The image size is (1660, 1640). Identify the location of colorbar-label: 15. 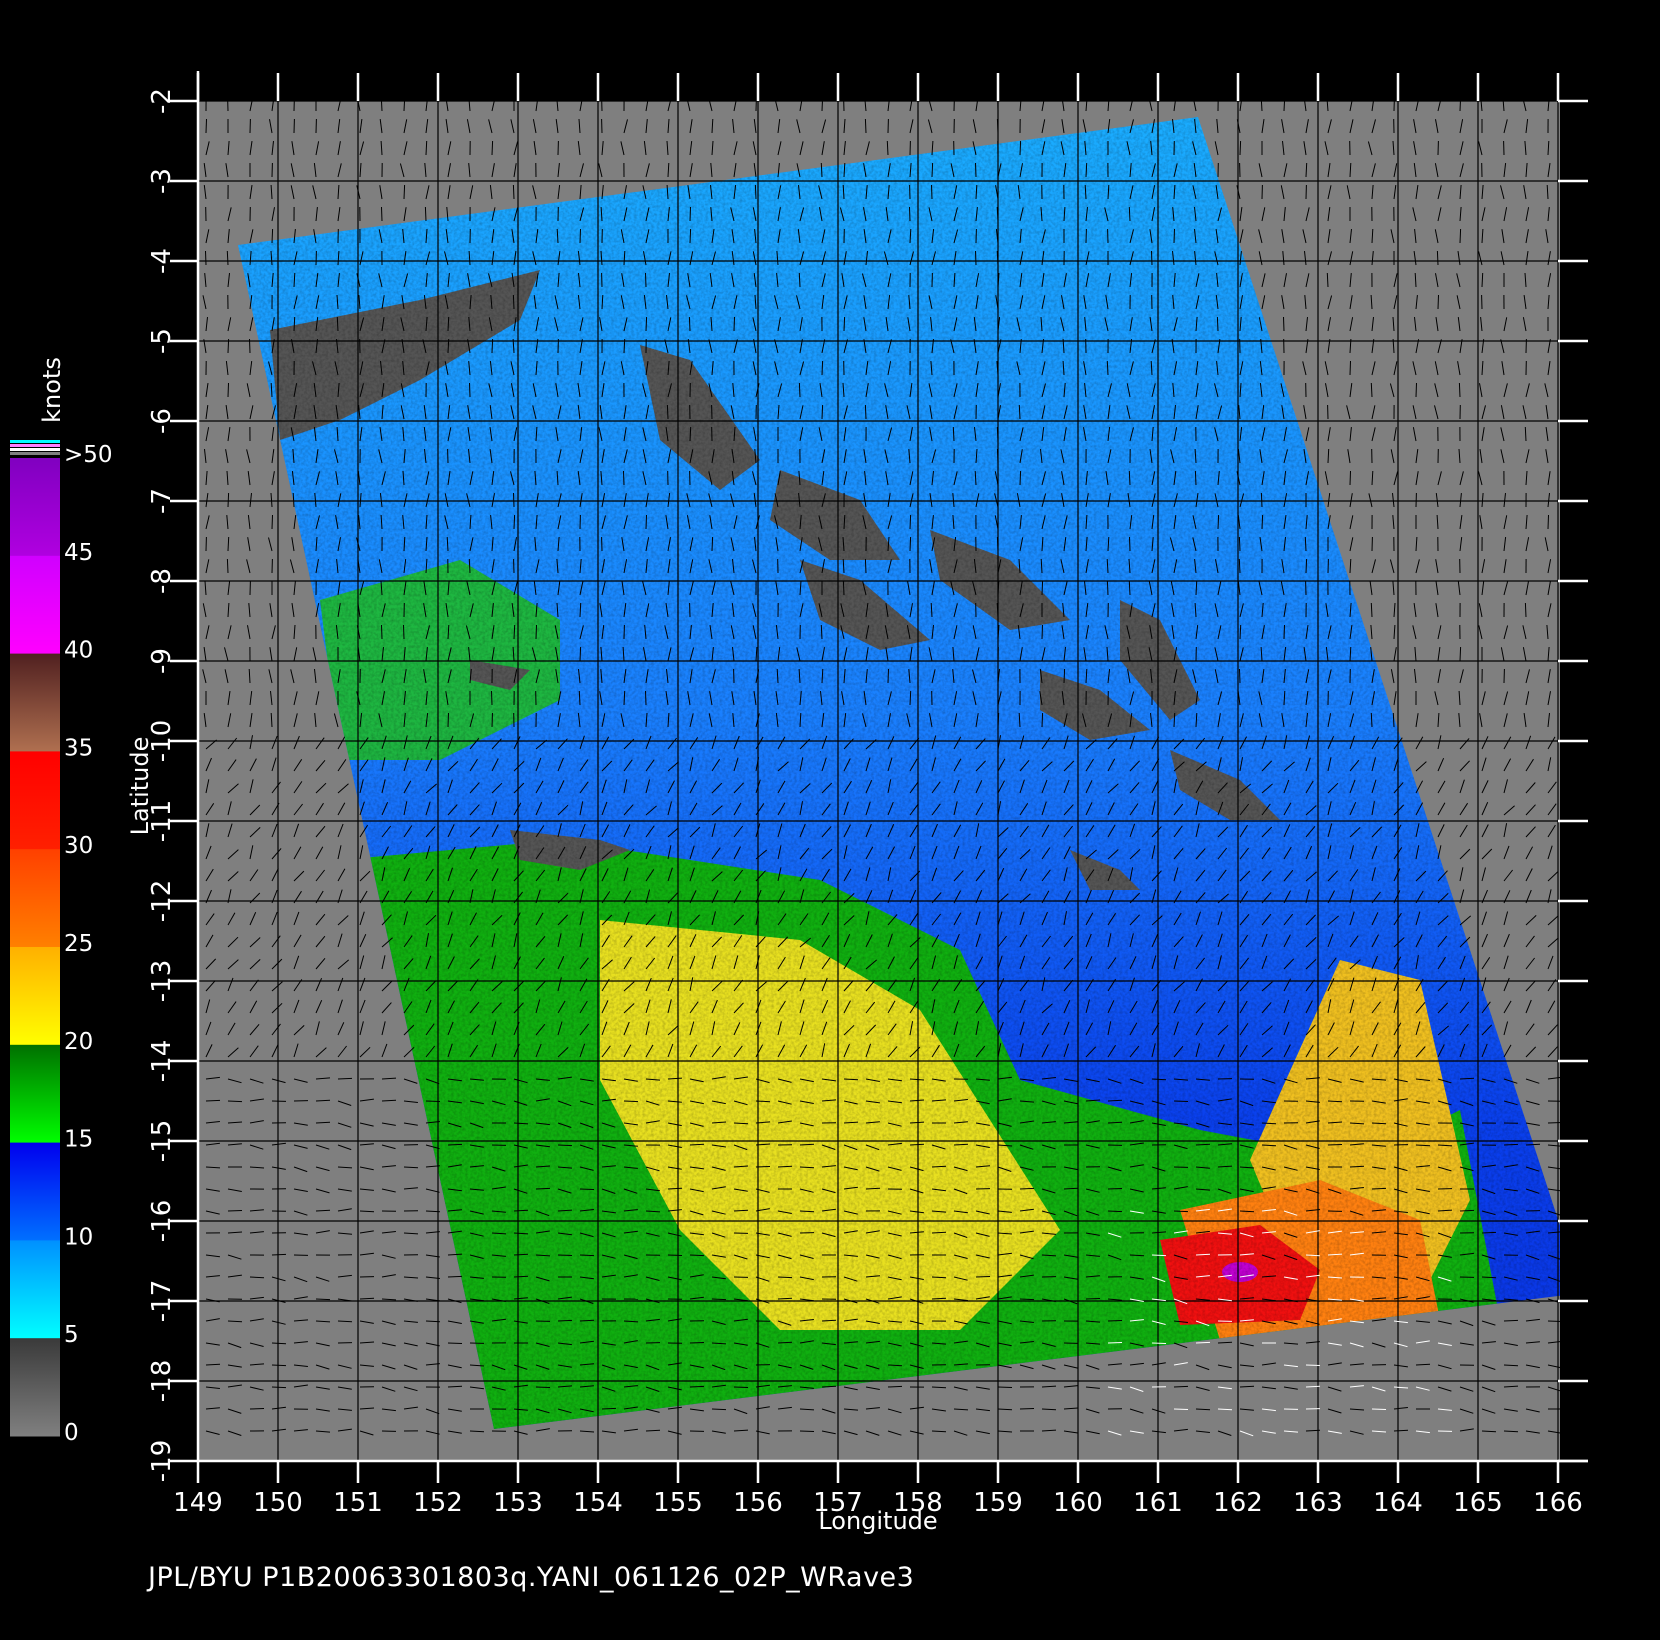
(78, 1140).